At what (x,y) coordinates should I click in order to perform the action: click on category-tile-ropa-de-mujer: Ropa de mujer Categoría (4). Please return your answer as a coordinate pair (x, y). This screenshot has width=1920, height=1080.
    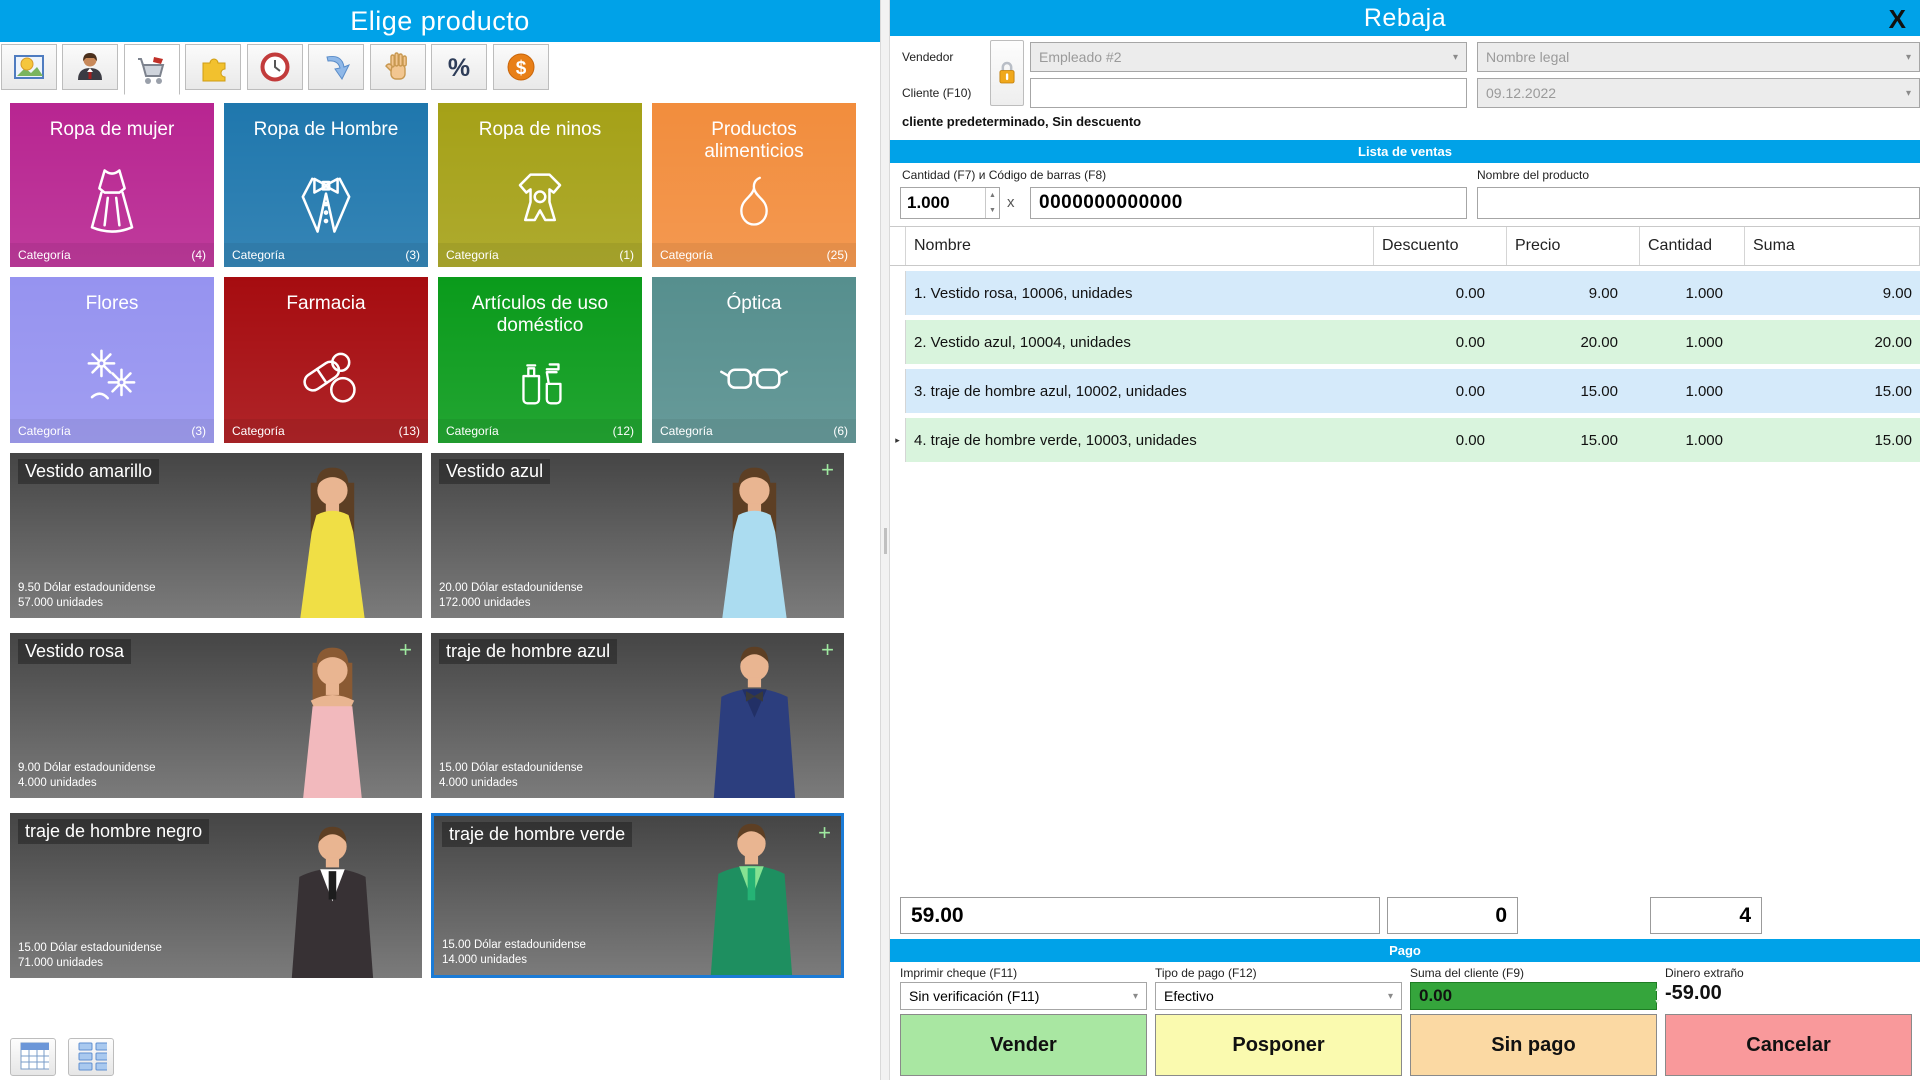
    Looking at the image, I should click on (112, 185).